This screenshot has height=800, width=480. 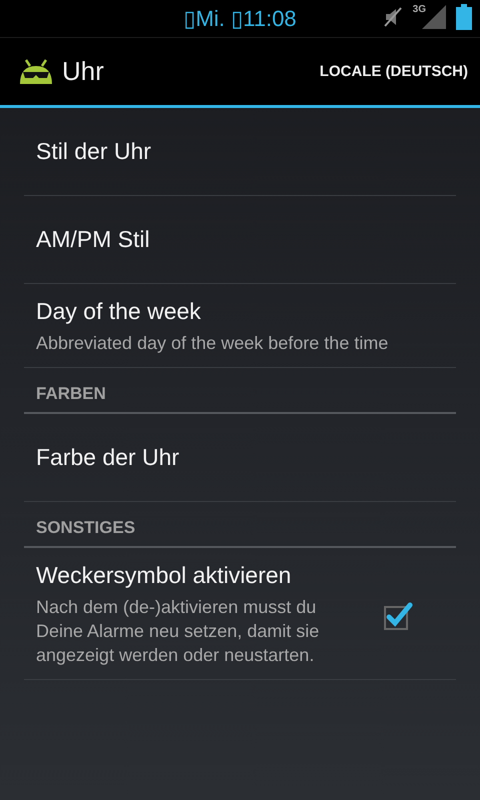 I want to click on app-title: Uhr, so click(x=83, y=71).